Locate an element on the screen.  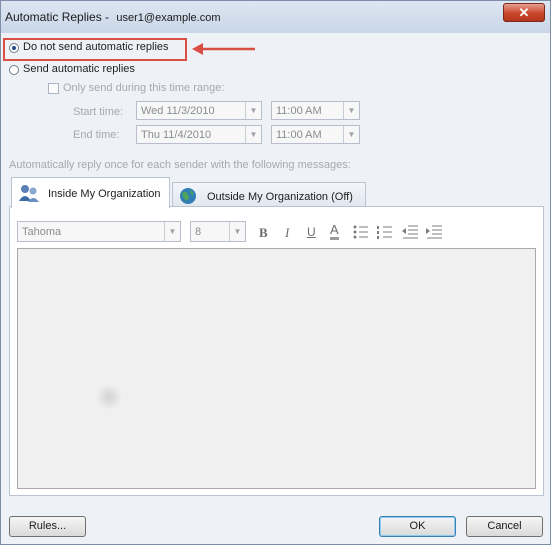
window-title-text: Automatic Replies - is located at coordinates (57, 17).